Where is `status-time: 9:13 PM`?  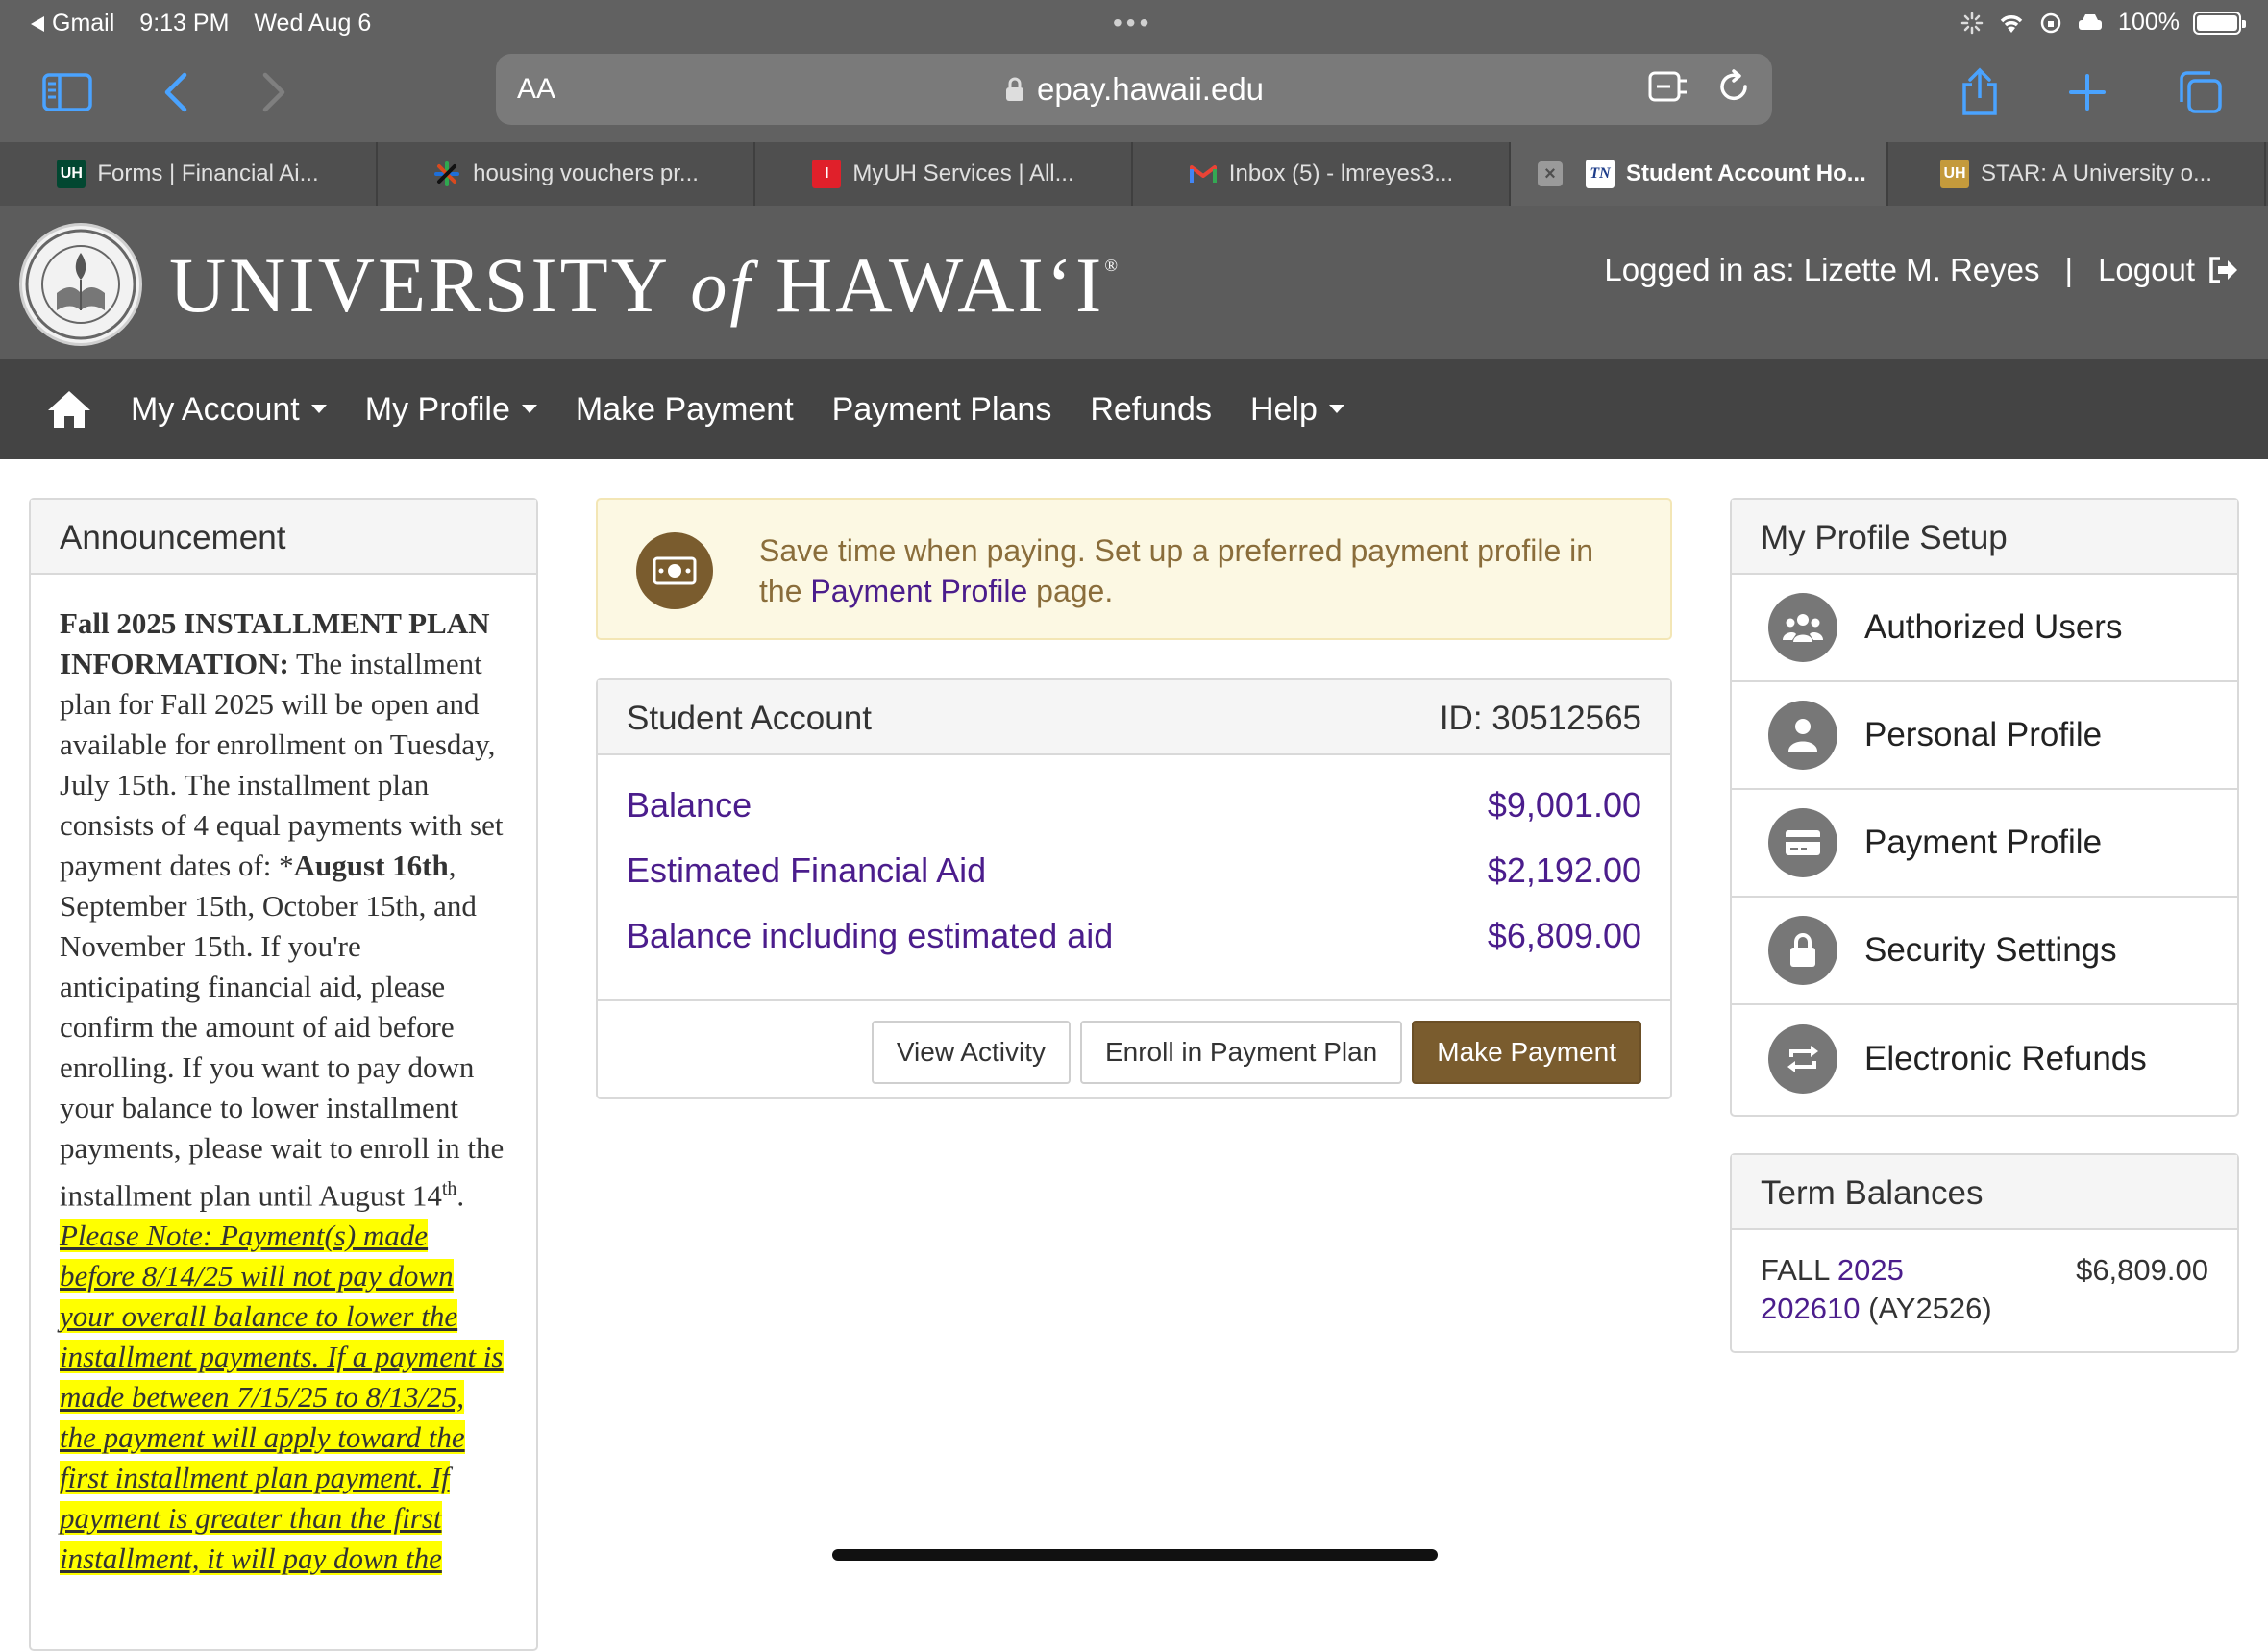 status-time: 9:13 PM is located at coordinates (184, 23).